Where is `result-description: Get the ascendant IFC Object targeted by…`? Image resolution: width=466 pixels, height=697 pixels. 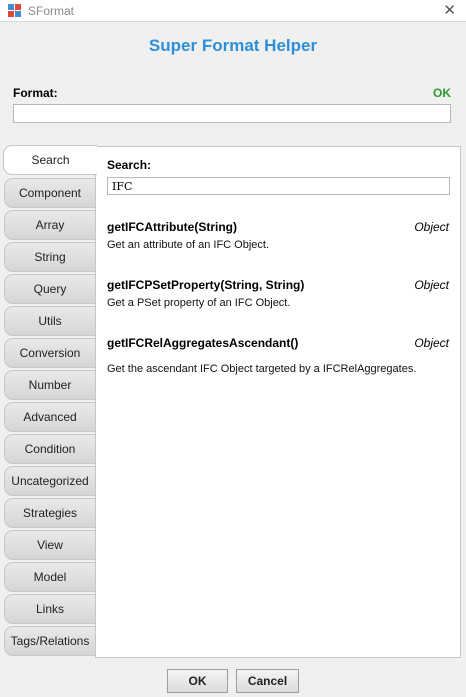 result-description: Get the ascendant IFC Object targeted by… is located at coordinates (262, 369).